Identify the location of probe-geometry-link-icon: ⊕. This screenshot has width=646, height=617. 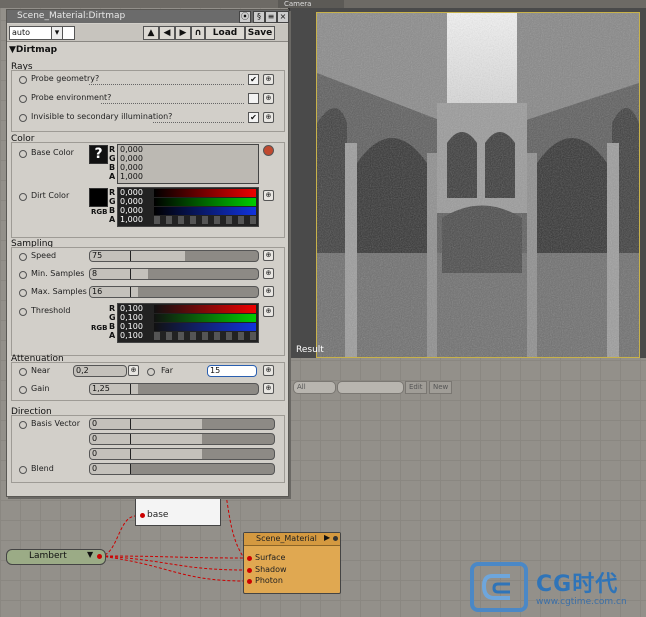
(268, 79).